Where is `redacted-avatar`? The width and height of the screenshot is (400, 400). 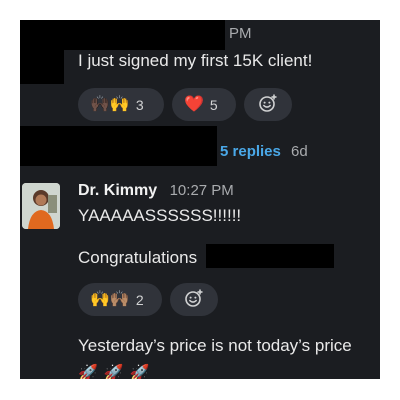
redacted-avatar is located at coordinates (42, 67).